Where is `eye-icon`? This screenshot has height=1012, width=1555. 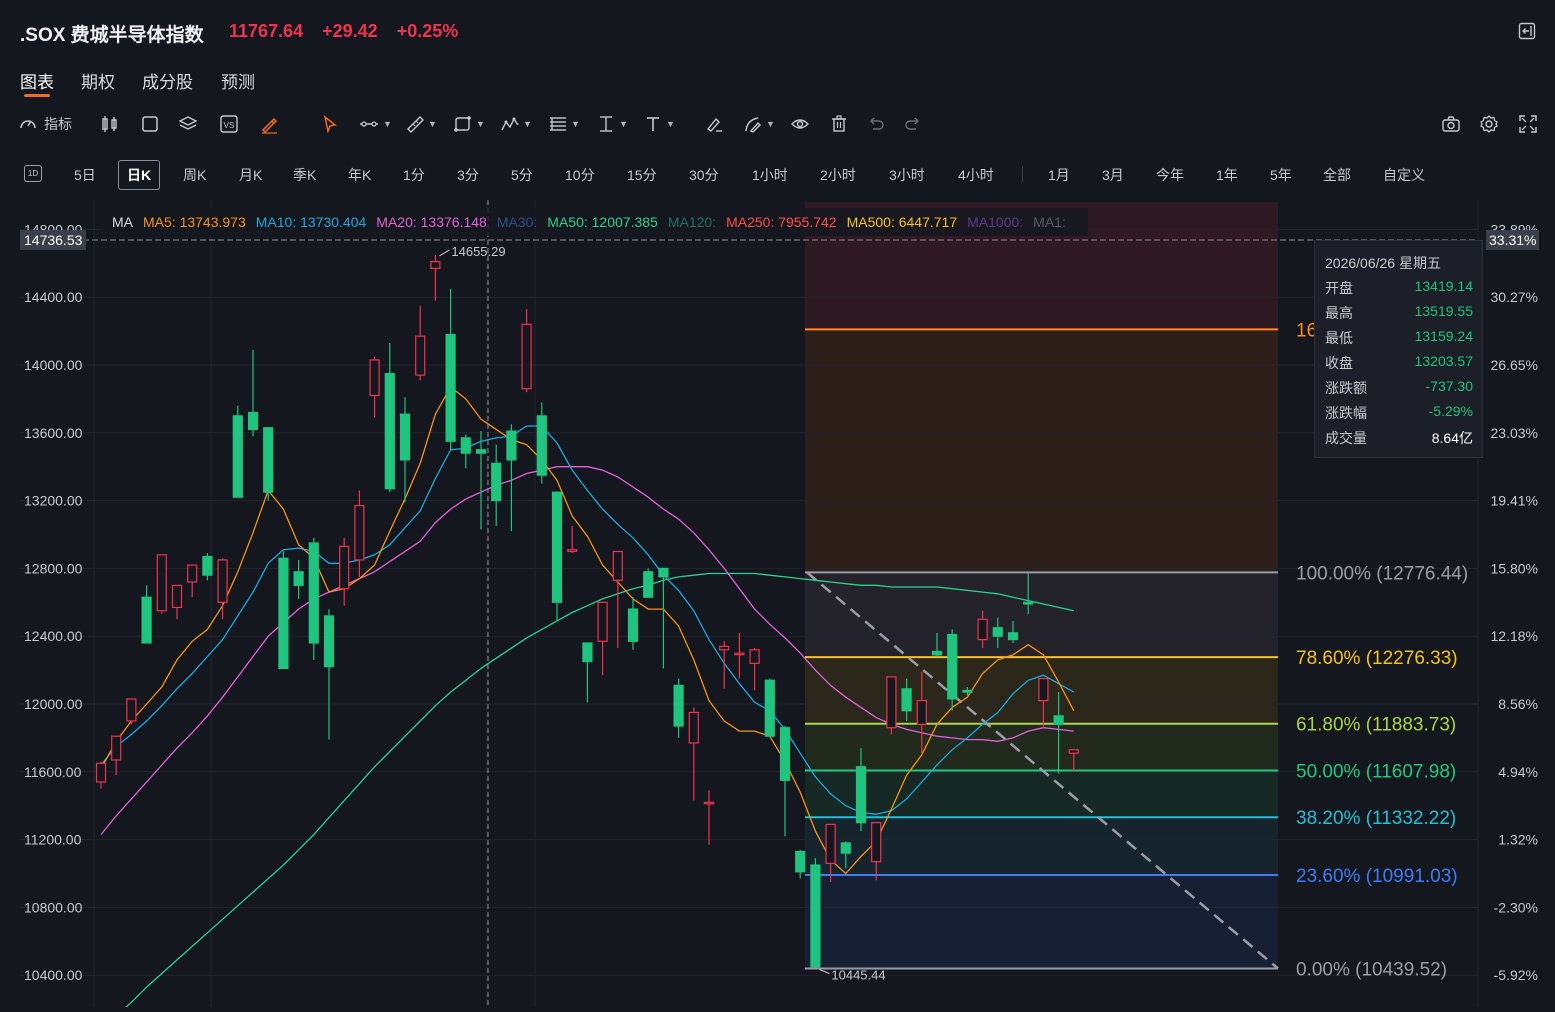
eye-icon is located at coordinates (800, 124).